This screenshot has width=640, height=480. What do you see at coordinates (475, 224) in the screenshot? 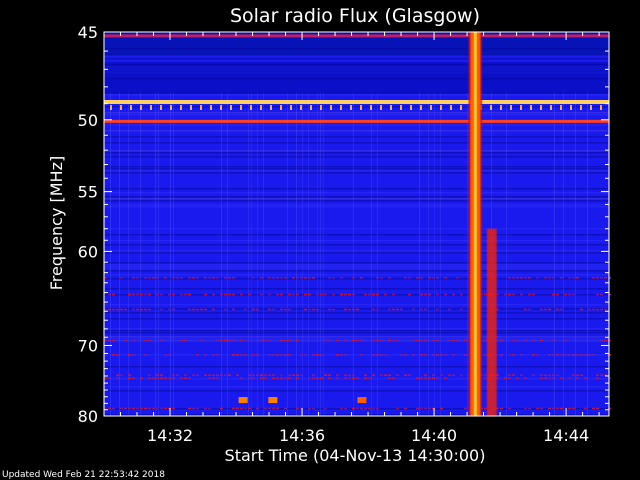
I see `burst-core` at bounding box center [475, 224].